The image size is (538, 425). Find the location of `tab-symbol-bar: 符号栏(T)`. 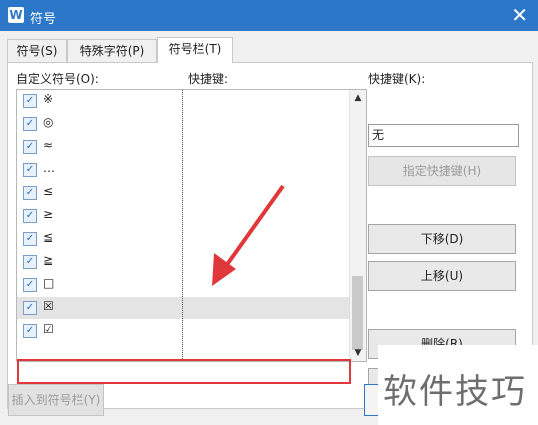

tab-symbol-bar: 符号栏(T) is located at coordinates (195, 50).